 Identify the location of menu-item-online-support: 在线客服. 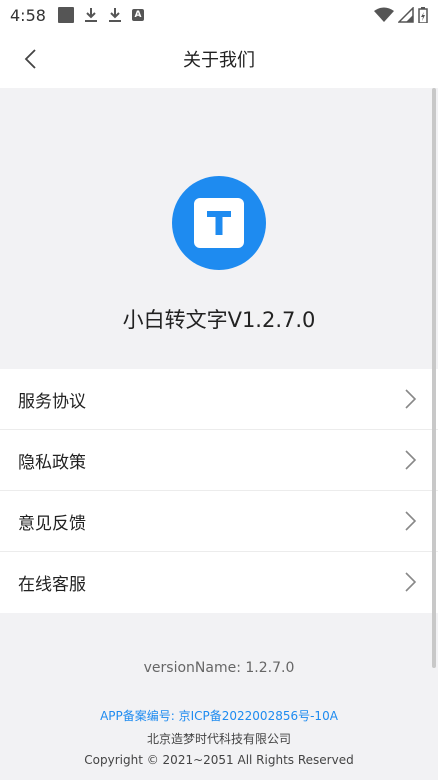
(219, 582).